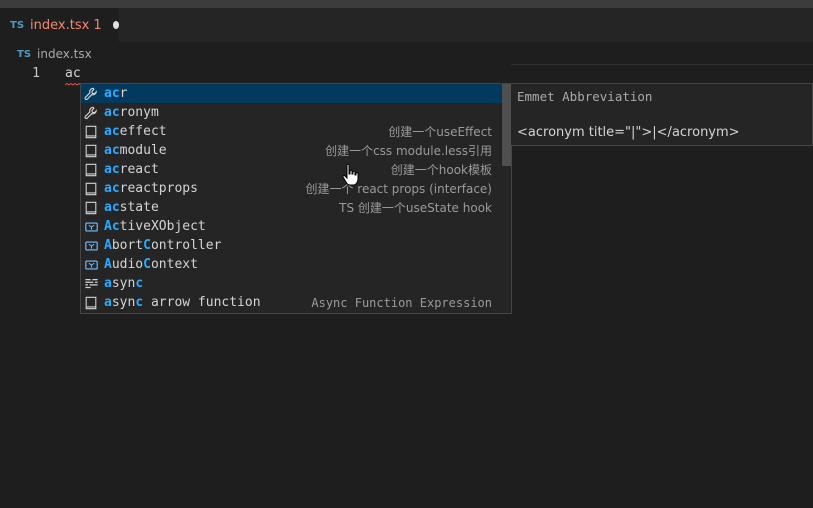 The height and width of the screenshot is (508, 813). What do you see at coordinates (124, 283) in the screenshot?
I see `suggestion-label: async` at bounding box center [124, 283].